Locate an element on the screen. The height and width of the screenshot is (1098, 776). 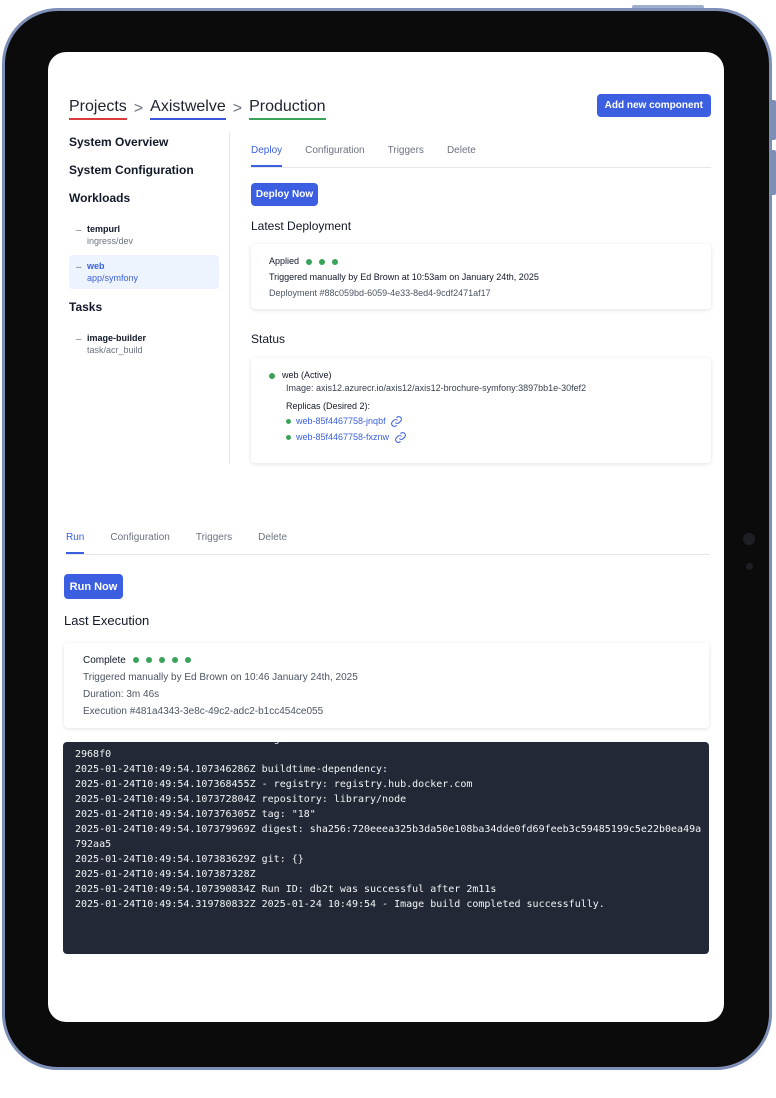
replica-item: web-85f4467758-jnqbf is located at coordinates (344, 421).